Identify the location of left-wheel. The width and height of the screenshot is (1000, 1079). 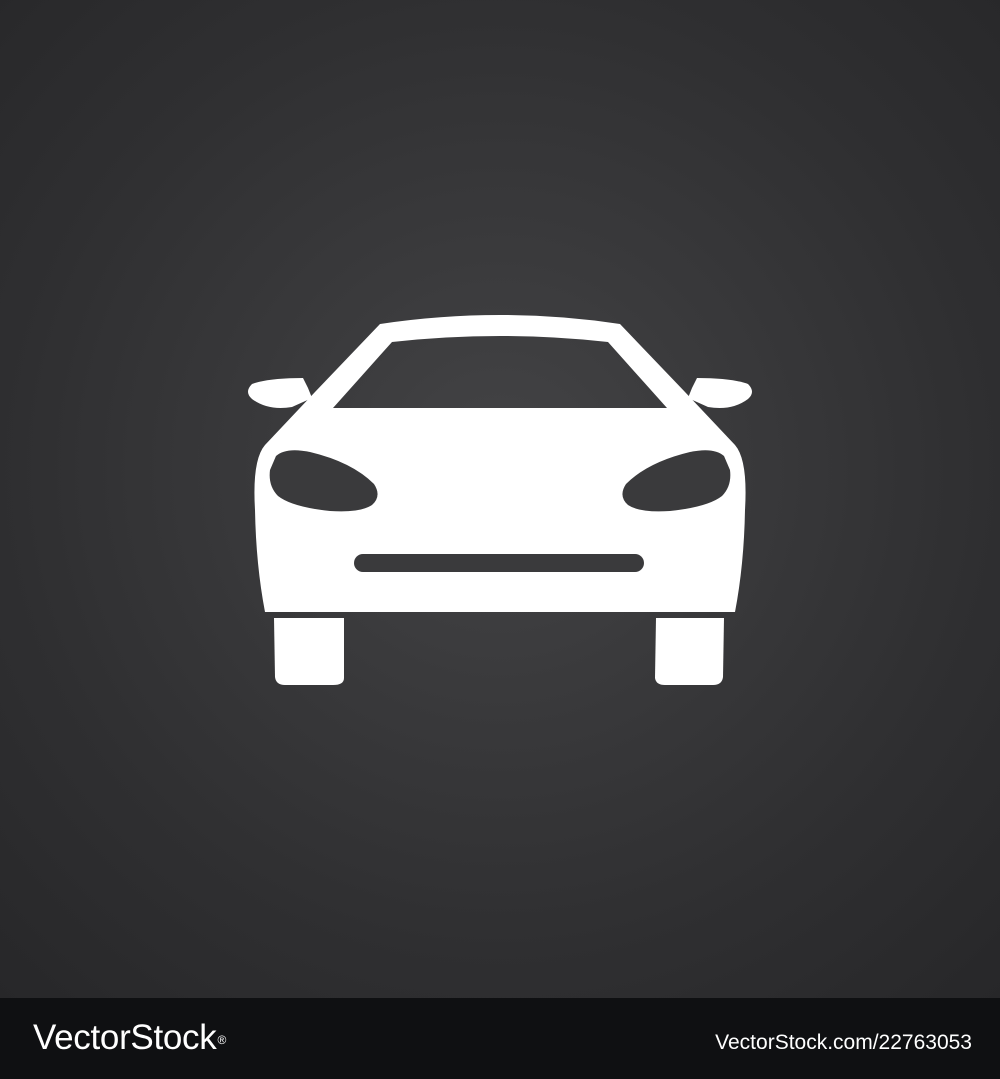
(309, 651).